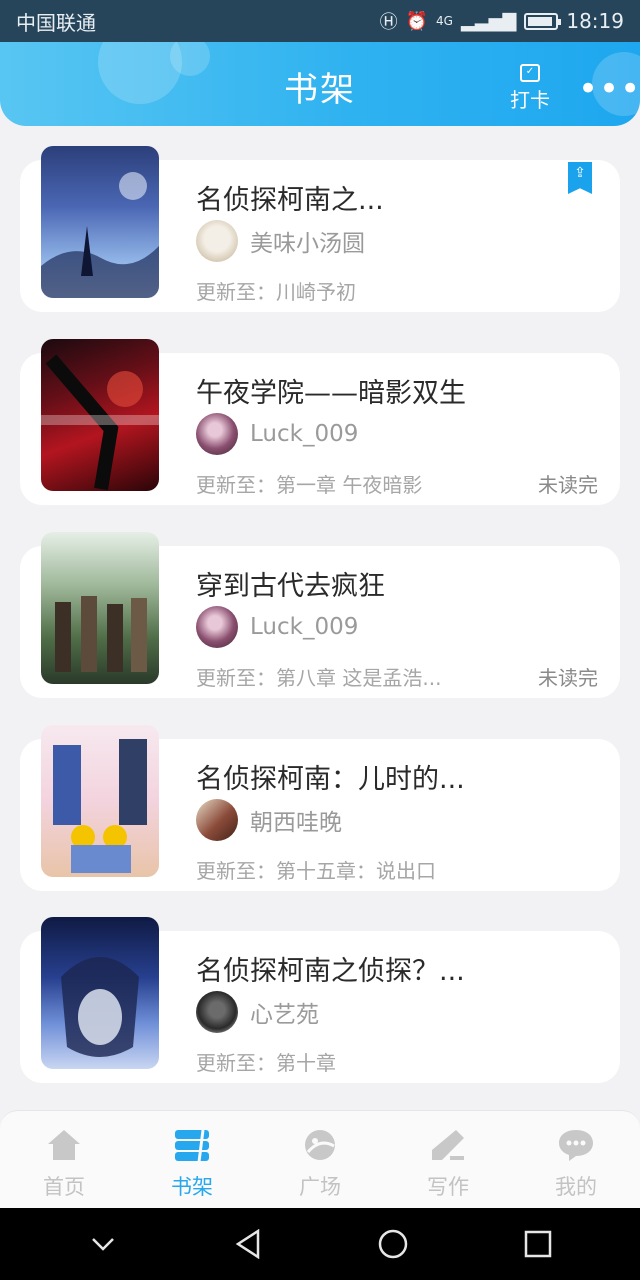 The height and width of the screenshot is (1280, 640). I want to click on chevron-down-icon, so click(102, 1244).